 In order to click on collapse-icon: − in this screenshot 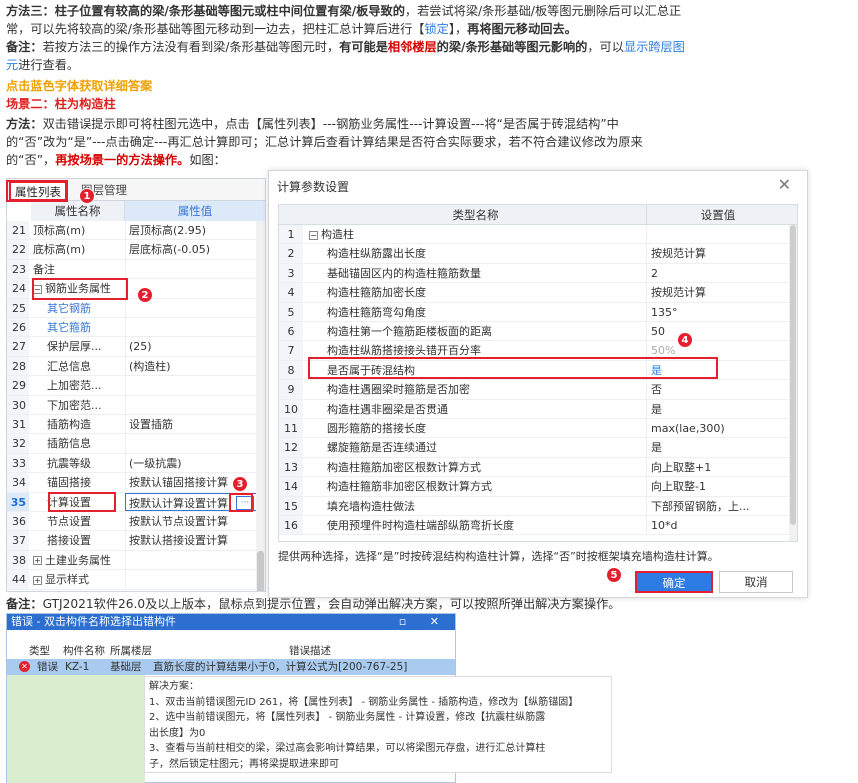, I will do `click(313, 235)`.